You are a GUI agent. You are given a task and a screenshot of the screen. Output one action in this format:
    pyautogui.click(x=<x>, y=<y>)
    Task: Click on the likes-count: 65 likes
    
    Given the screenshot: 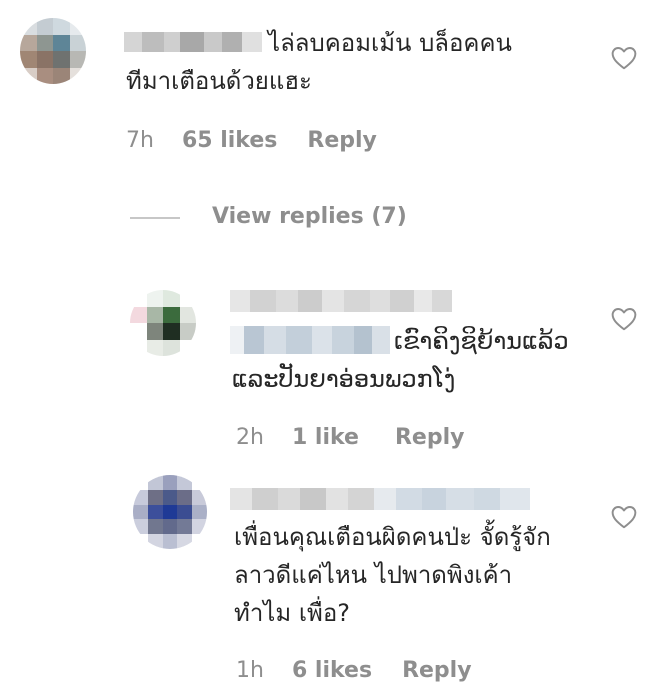 What is the action you would take?
    pyautogui.click(x=229, y=140)
    